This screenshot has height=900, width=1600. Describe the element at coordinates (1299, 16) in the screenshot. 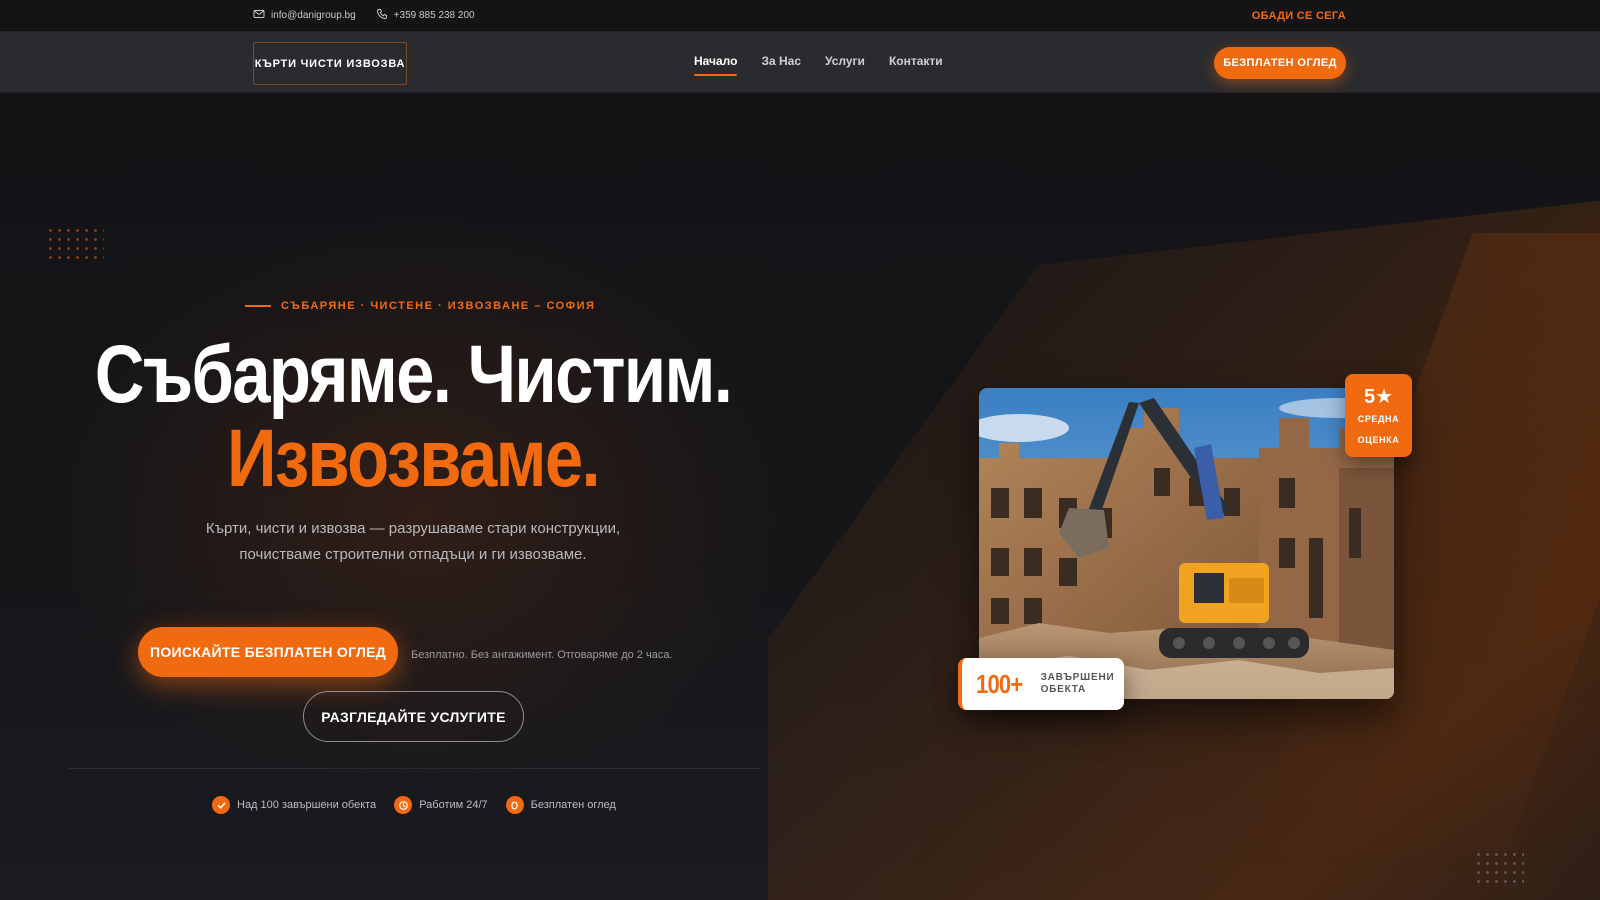

I see `call-now-link: ОБАДИ СЕ СЕГА` at that location.